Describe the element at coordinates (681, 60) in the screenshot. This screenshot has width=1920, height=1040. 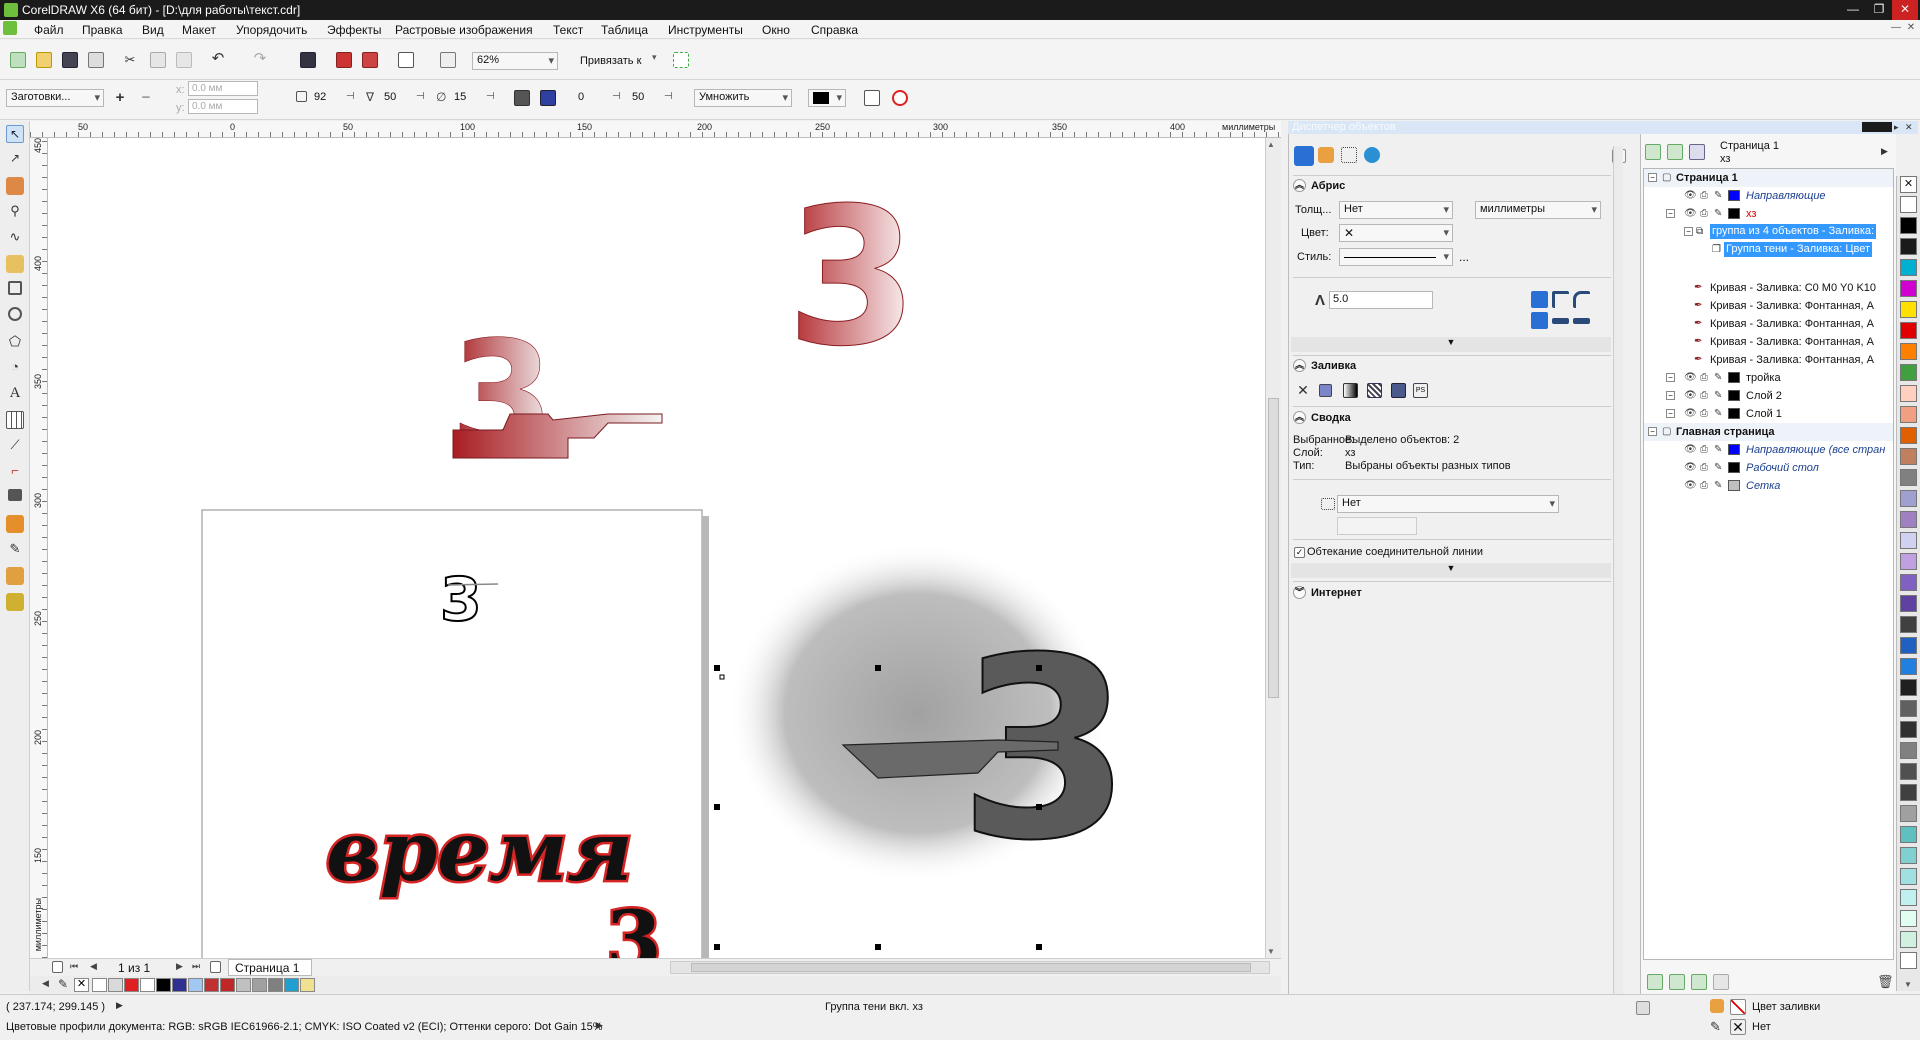
I see `options-icon` at that location.